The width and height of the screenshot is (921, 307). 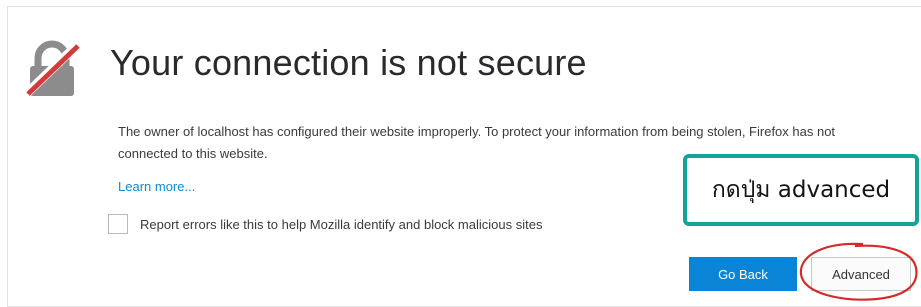 I want to click on advanced-button: Advanced, so click(x=861, y=274).